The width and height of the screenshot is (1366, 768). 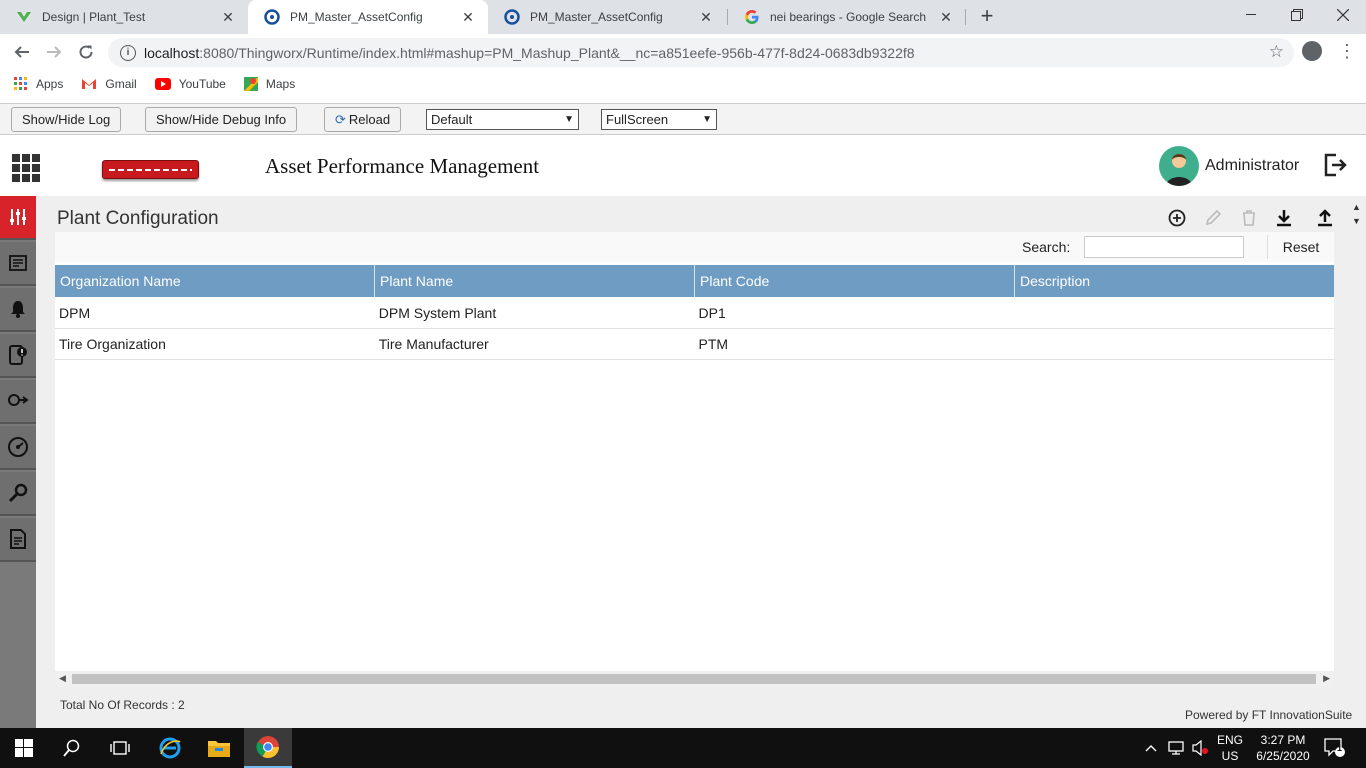 I want to click on forward-icon, so click(x=54, y=52).